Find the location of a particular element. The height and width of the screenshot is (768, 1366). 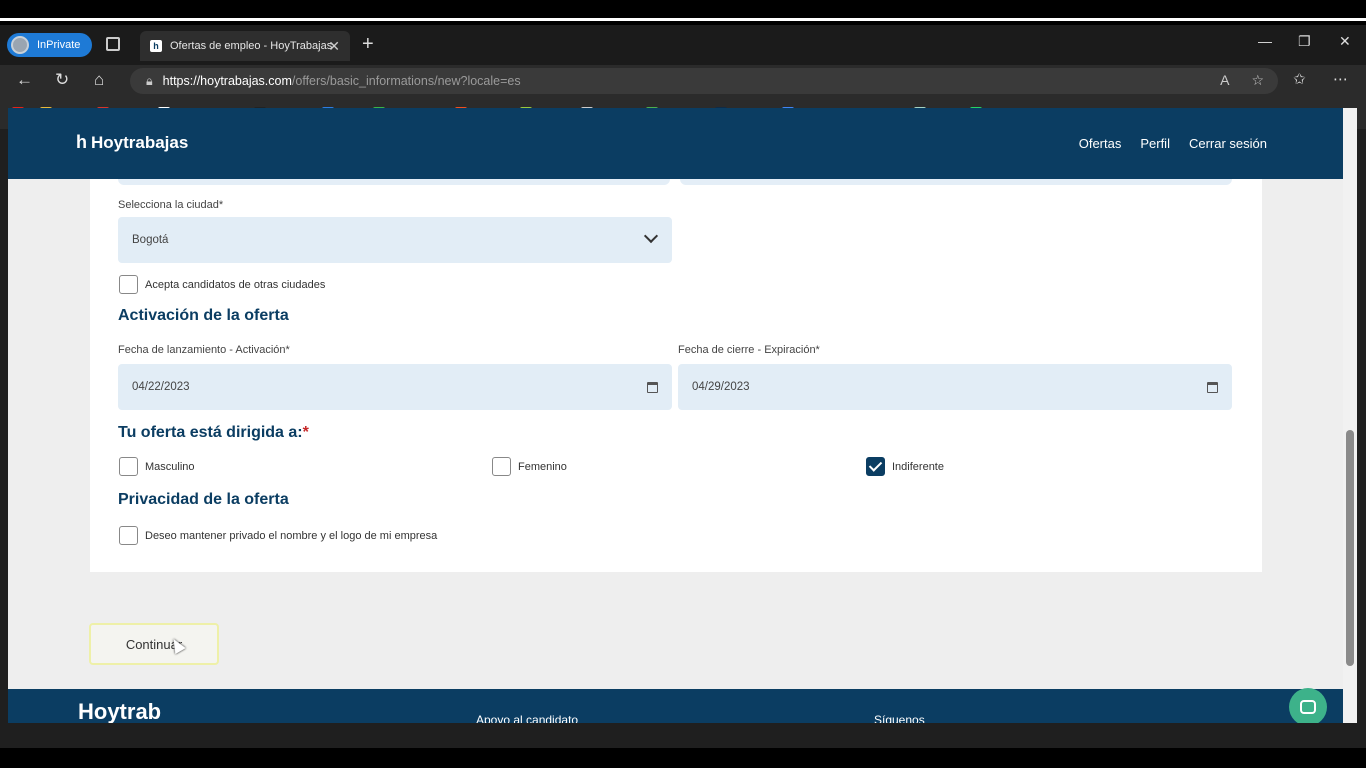

restore-icon: ❐ is located at coordinates (1304, 41).